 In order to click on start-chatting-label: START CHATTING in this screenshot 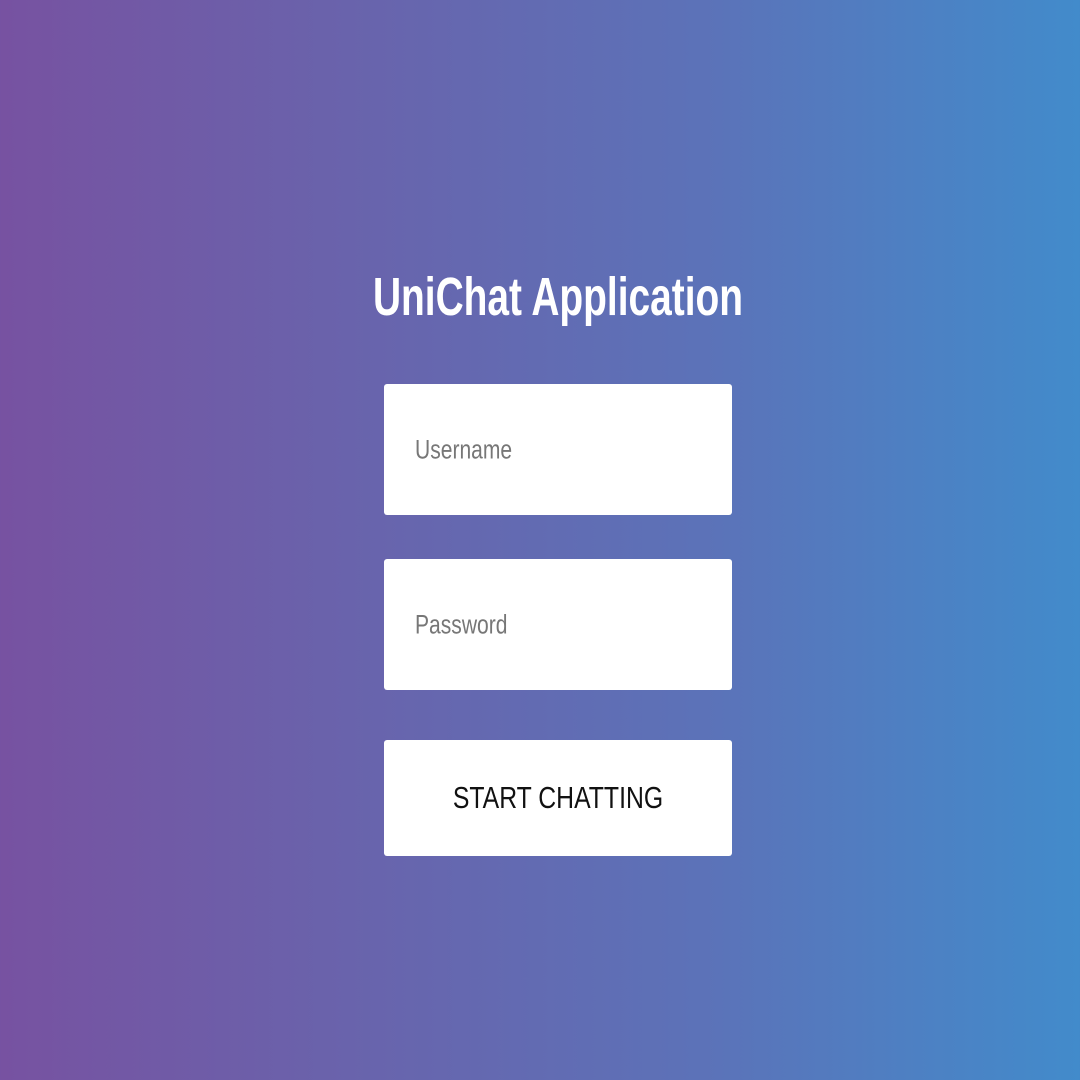, I will do `click(558, 797)`.